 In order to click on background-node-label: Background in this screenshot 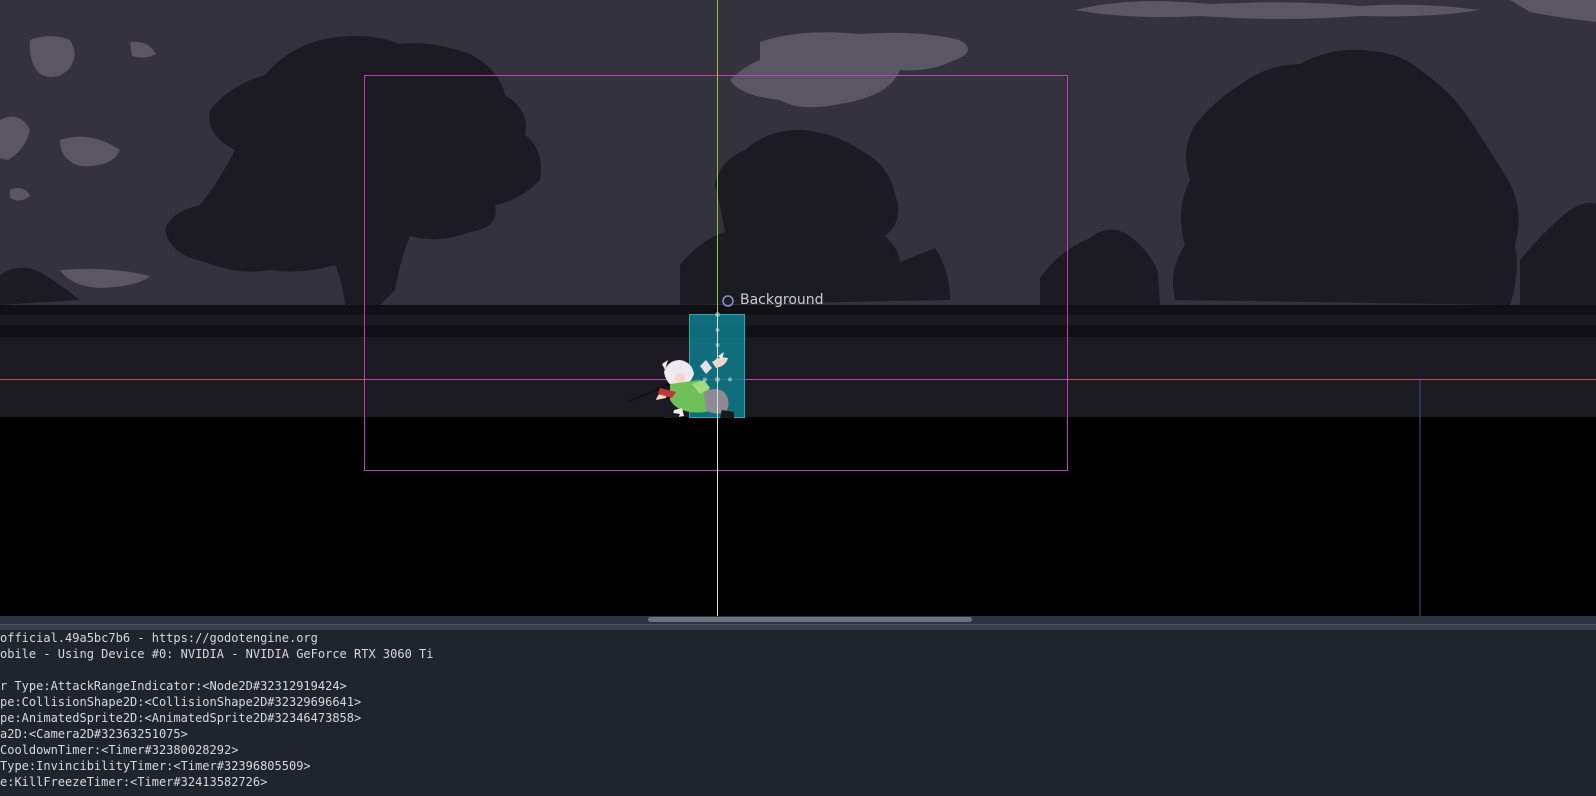, I will do `click(782, 300)`.